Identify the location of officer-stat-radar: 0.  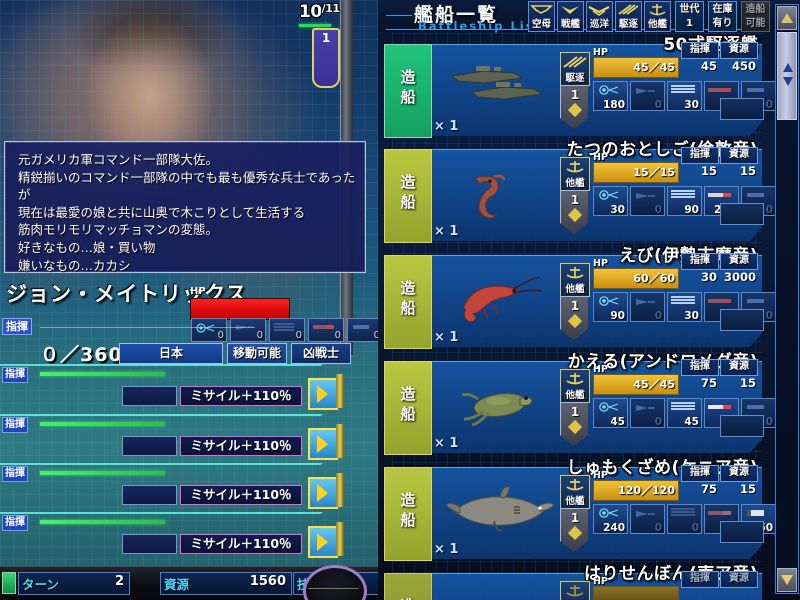
(209, 330).